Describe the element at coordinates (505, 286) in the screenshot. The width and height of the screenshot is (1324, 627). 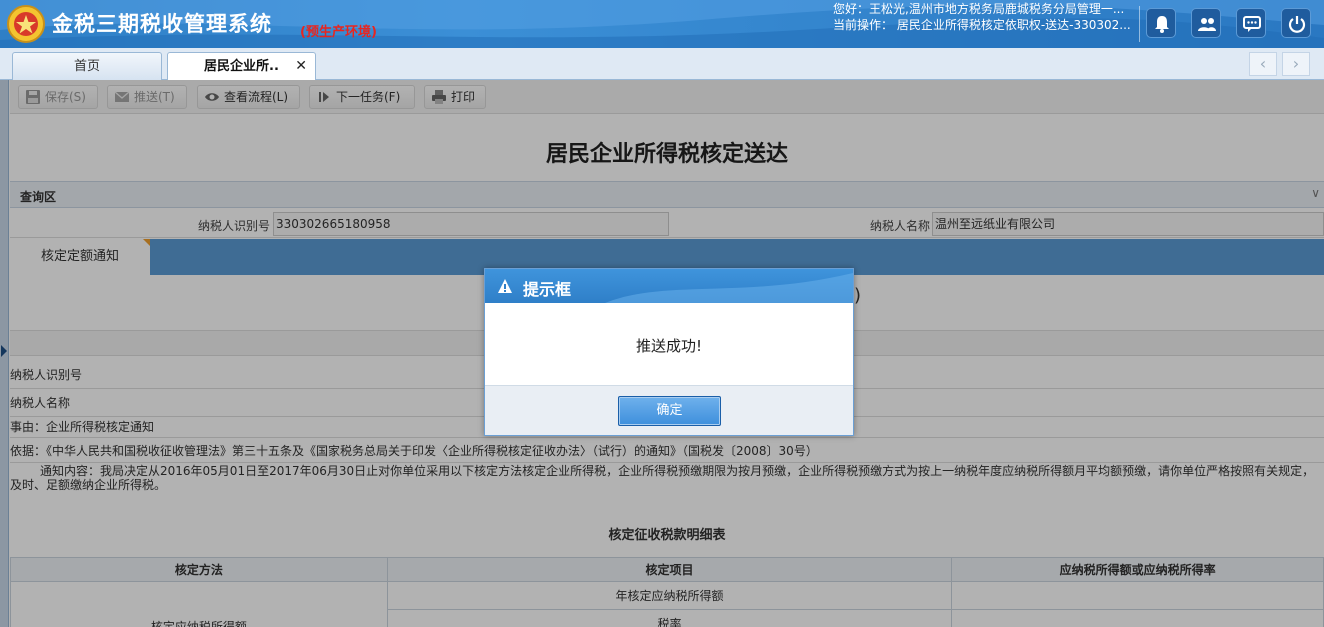
I see `alert-icon` at that location.